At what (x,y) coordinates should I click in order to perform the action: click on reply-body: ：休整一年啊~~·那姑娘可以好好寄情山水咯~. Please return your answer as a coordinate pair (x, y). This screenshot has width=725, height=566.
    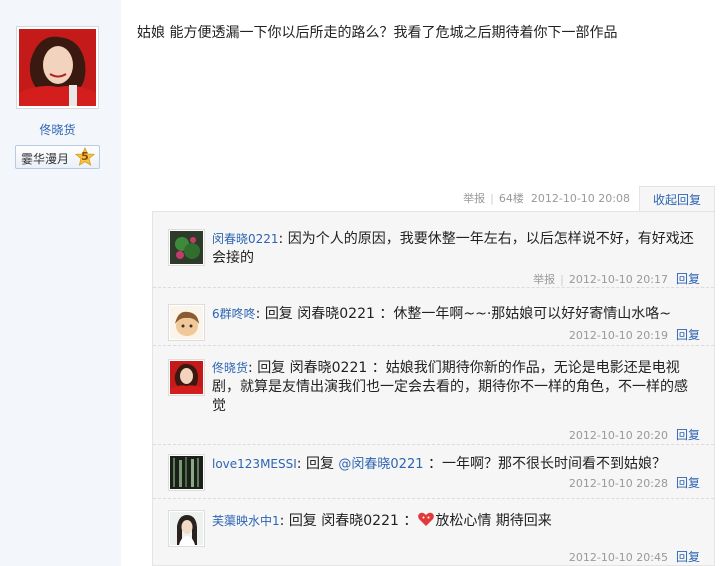
    Looking at the image, I should click on (525, 314).